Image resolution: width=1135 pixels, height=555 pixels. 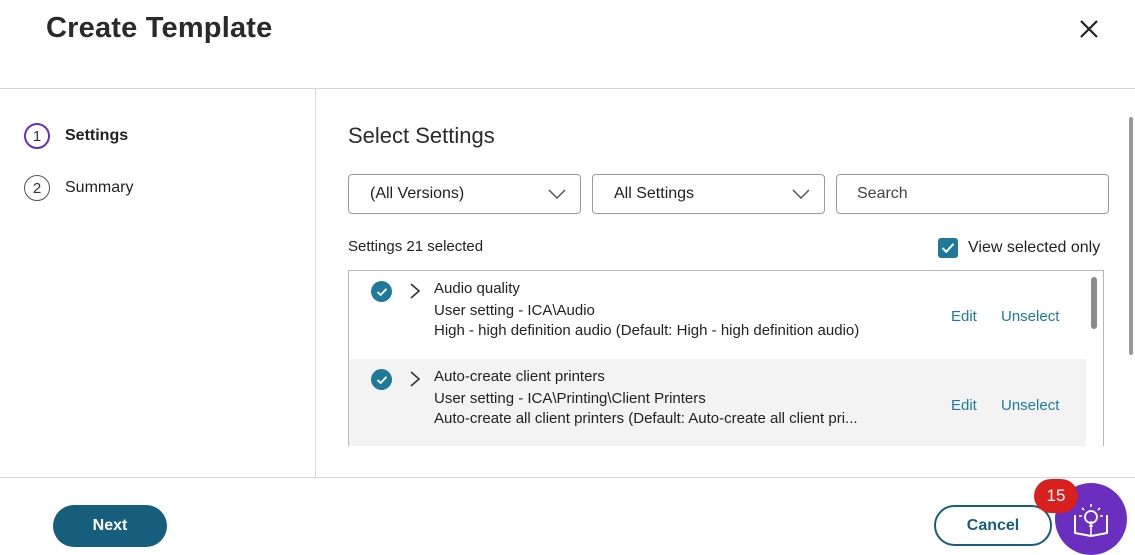 I want to click on selected-count: Settings 21 selected, so click(x=415, y=246).